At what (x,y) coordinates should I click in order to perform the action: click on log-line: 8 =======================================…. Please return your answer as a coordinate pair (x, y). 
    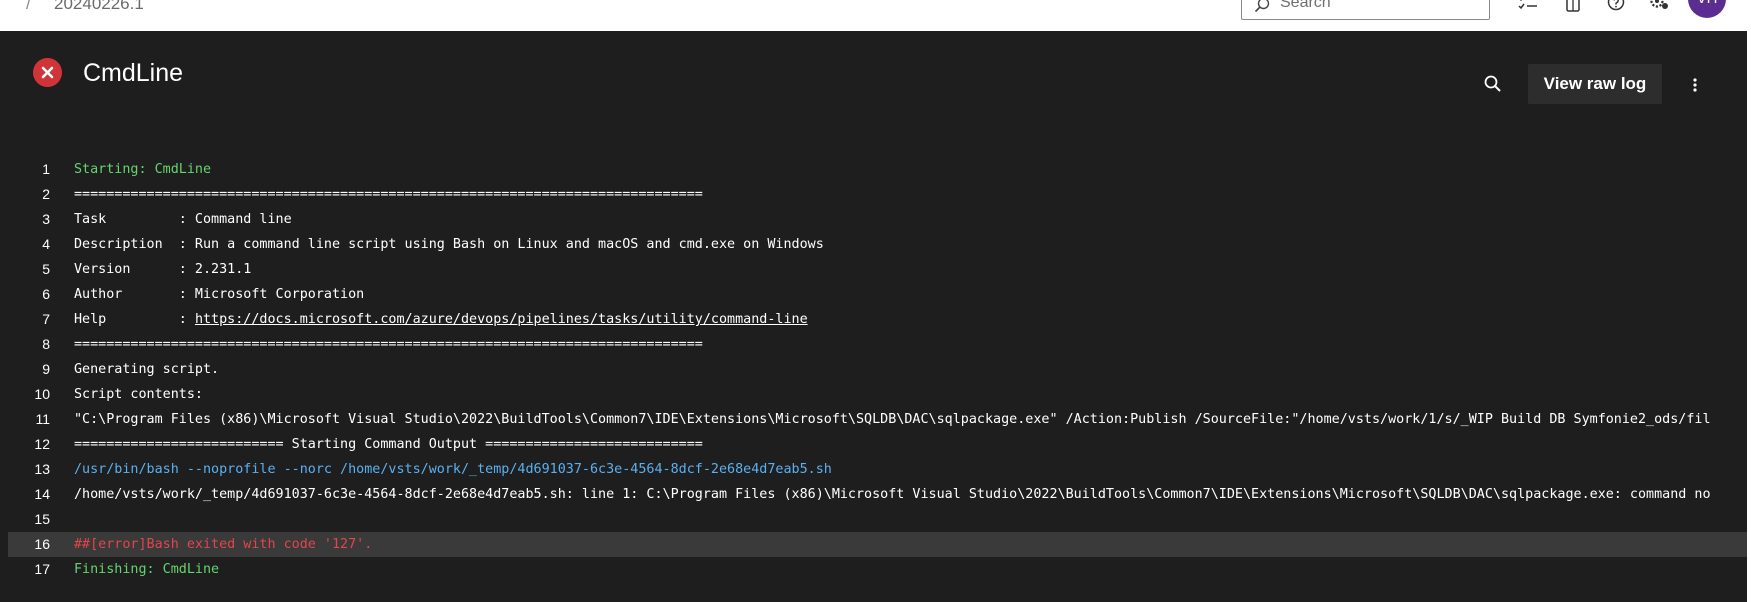
    Looking at the image, I should click on (873, 344).